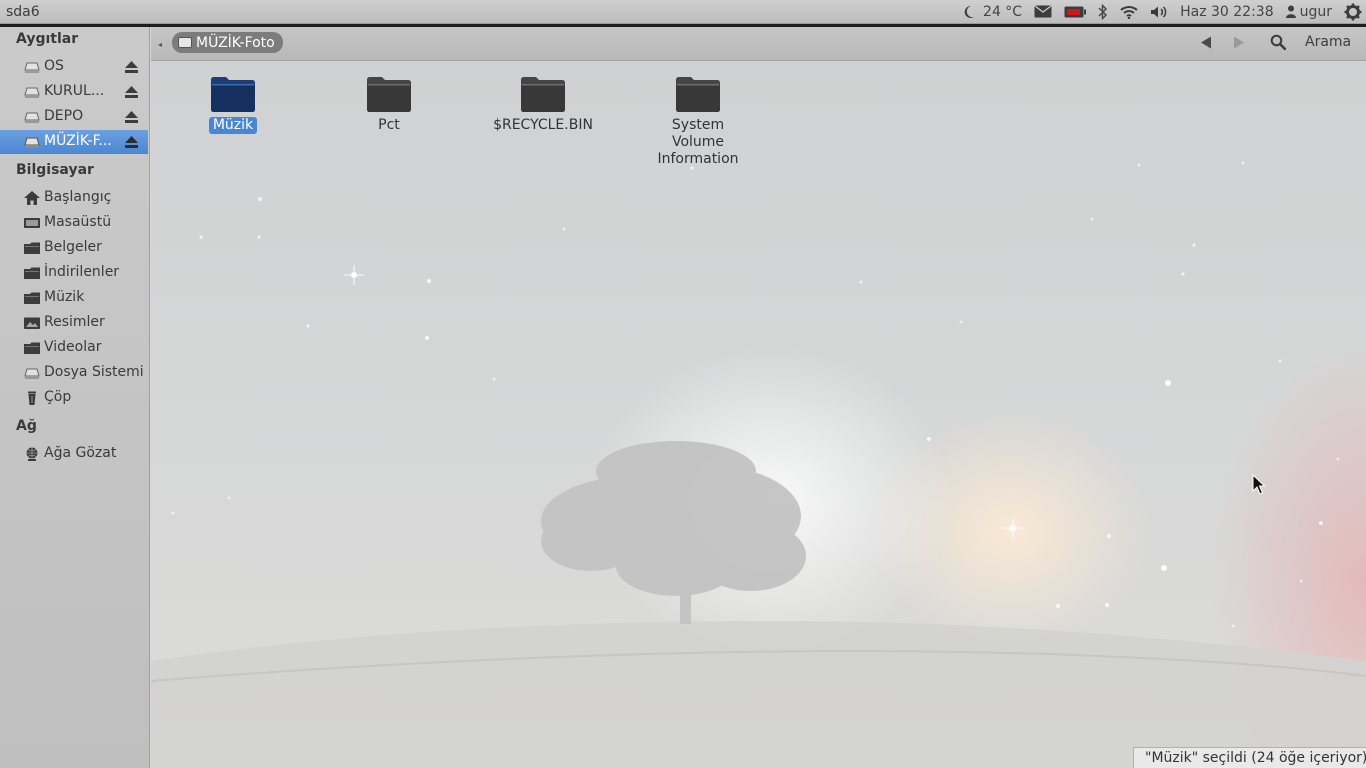 Image resolution: width=1366 pixels, height=768 pixels. I want to click on weather-indicator: 24 °C, so click(992, 12).